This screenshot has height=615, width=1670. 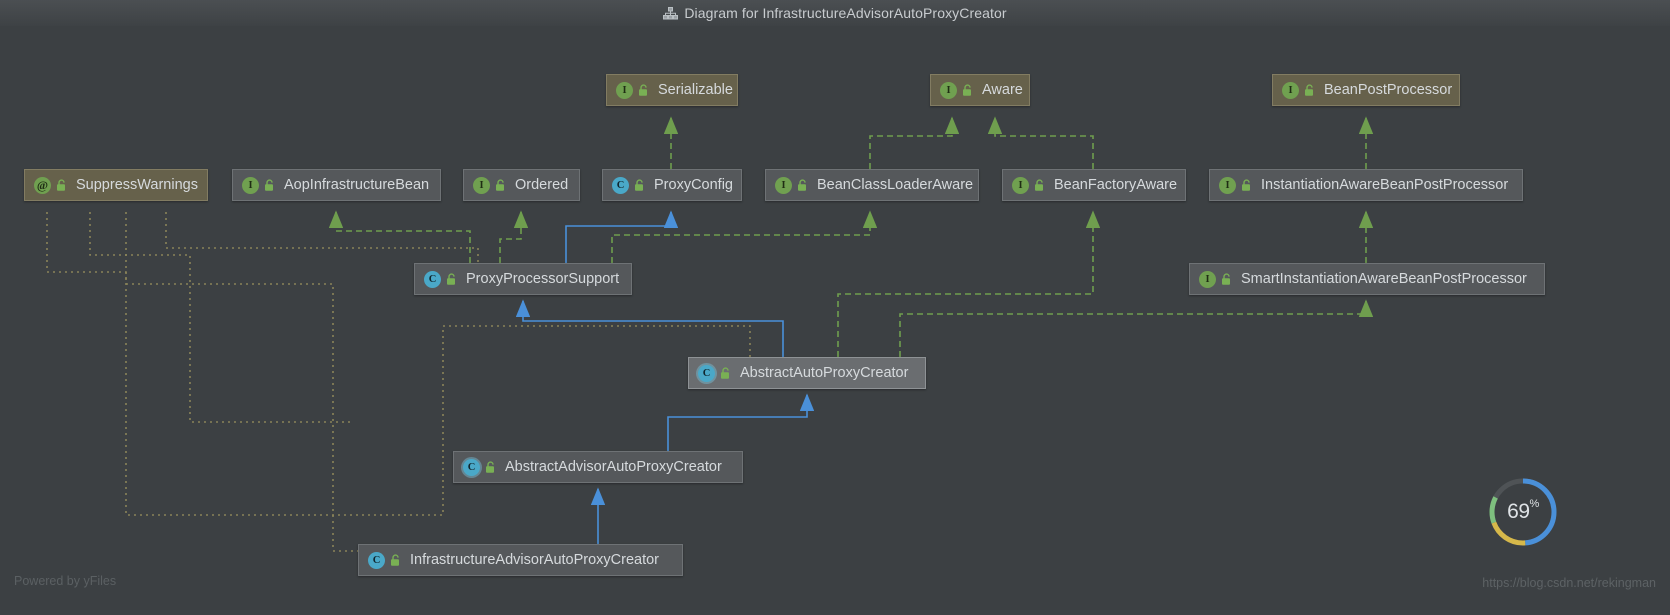 I want to click on diagram-node-suppress: @ SuppressWarnings, so click(x=116, y=185).